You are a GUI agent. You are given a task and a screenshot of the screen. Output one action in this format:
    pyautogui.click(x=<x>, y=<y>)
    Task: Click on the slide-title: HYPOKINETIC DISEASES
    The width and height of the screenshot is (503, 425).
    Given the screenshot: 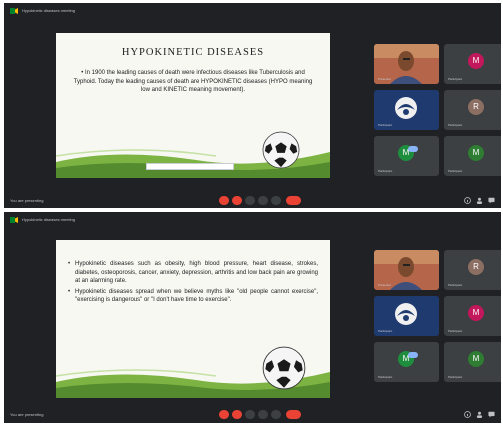 What is the action you would take?
    pyautogui.click(x=193, y=52)
    